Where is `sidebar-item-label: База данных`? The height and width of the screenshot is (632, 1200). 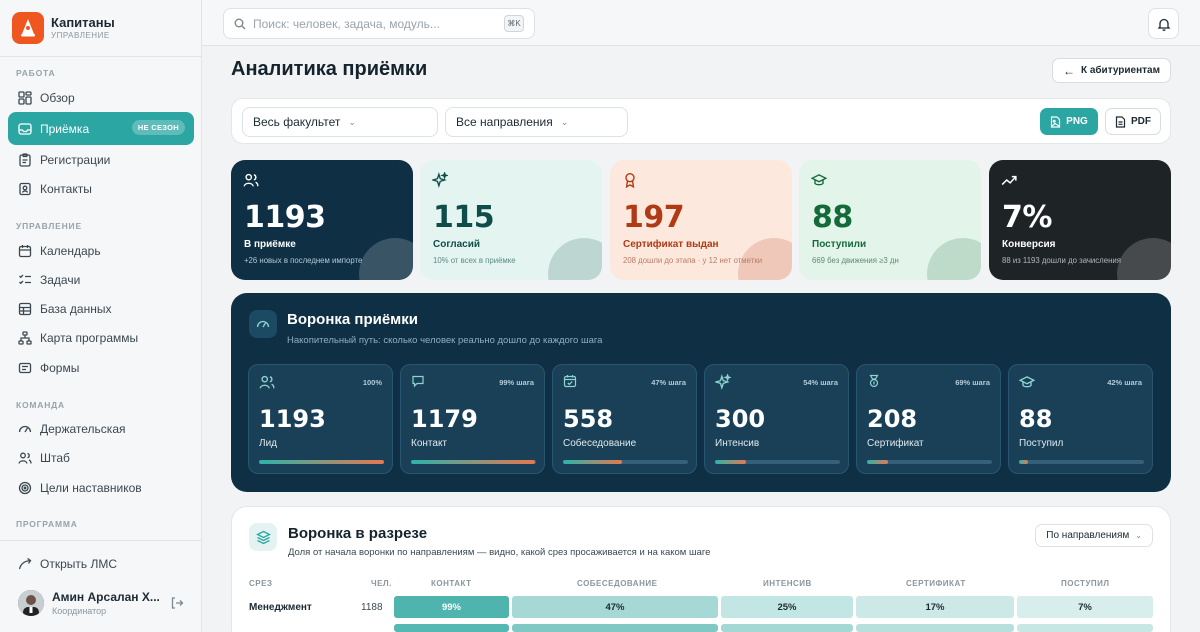
sidebar-item-label: База данных is located at coordinates (76, 308).